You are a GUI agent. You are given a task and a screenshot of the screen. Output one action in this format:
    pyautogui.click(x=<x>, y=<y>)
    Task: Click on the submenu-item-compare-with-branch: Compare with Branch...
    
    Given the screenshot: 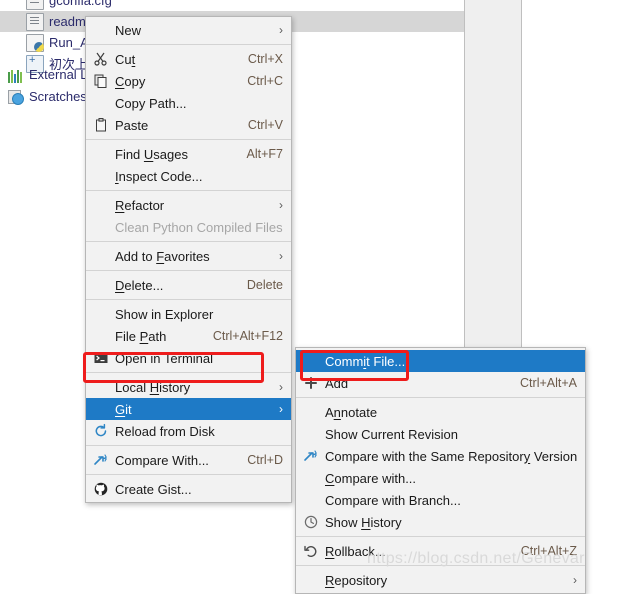 What is the action you would take?
    pyautogui.click(x=440, y=500)
    